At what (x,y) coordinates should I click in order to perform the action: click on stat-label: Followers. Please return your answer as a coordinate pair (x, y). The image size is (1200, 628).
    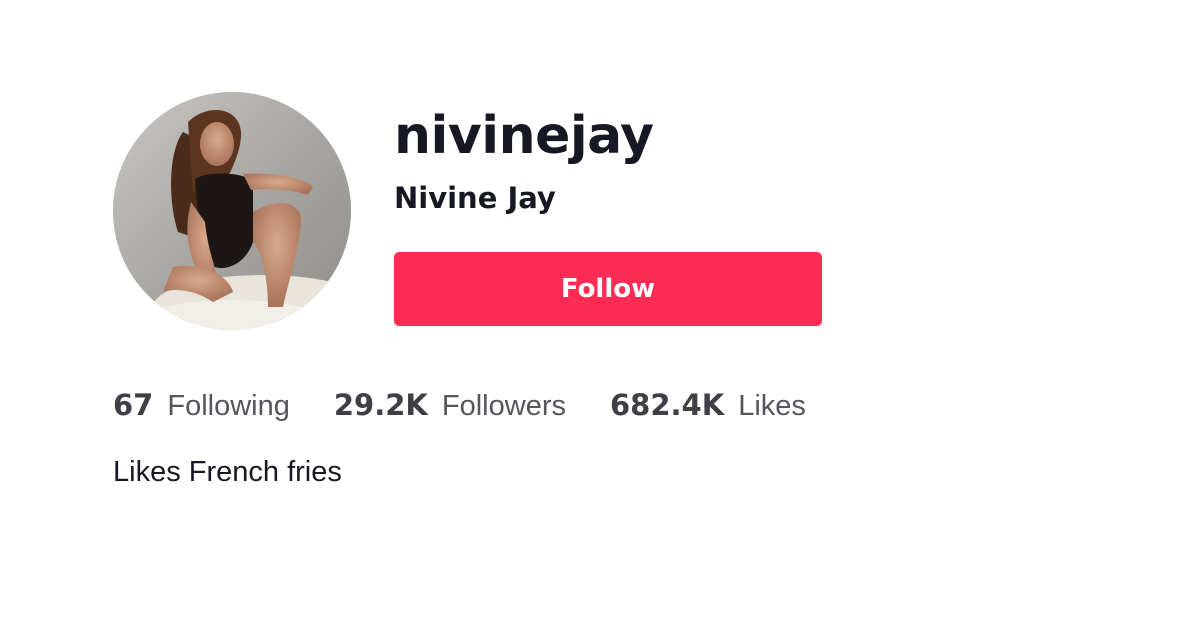
    Looking at the image, I should click on (503, 406).